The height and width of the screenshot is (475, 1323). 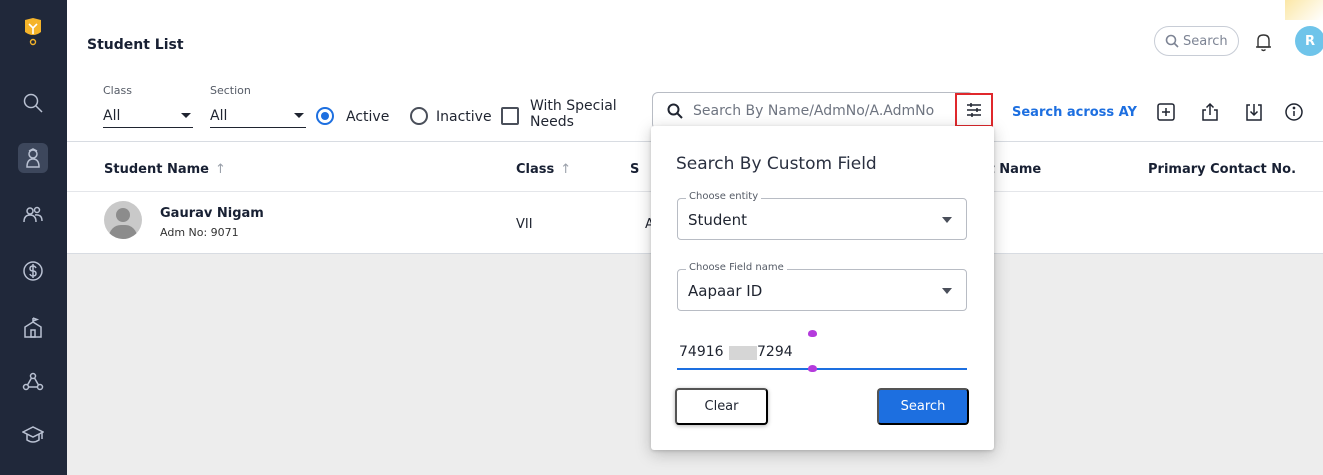 What do you see at coordinates (135, 45) in the screenshot?
I see `page-title: Student List` at bounding box center [135, 45].